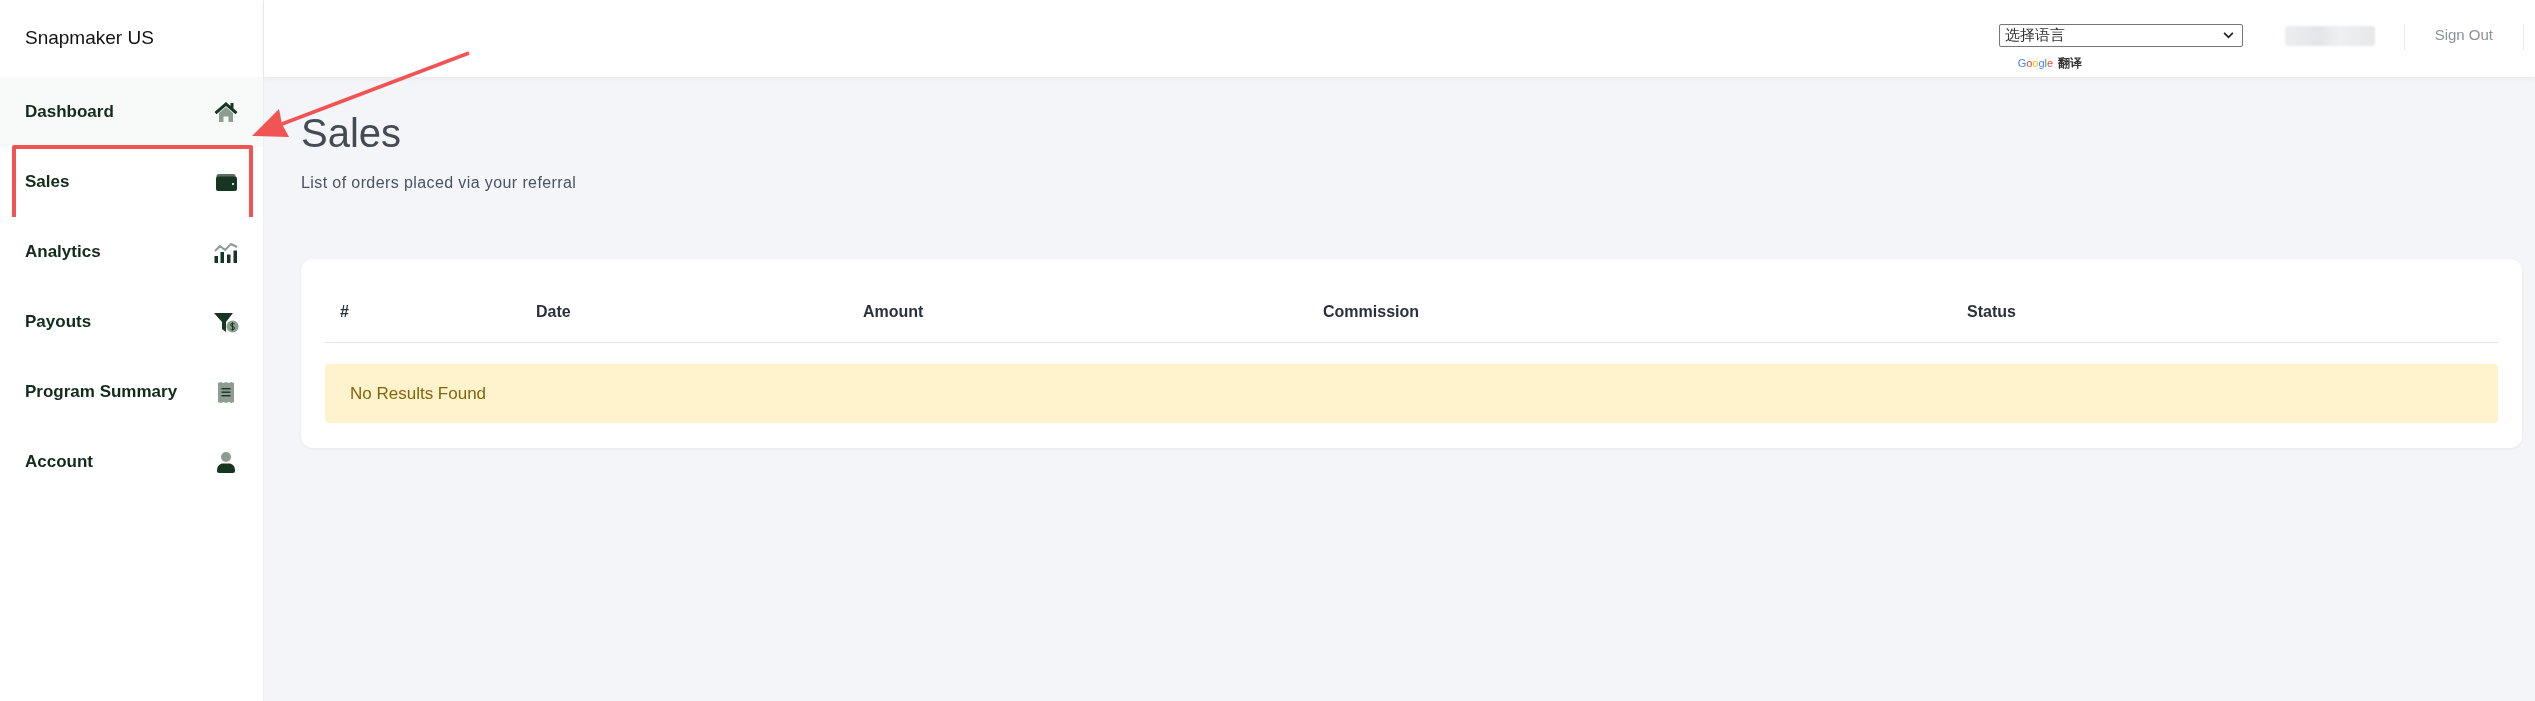 The image size is (2535, 701). Describe the element at coordinates (1411, 393) in the screenshot. I see `empty-results-message: No Results Found` at that location.